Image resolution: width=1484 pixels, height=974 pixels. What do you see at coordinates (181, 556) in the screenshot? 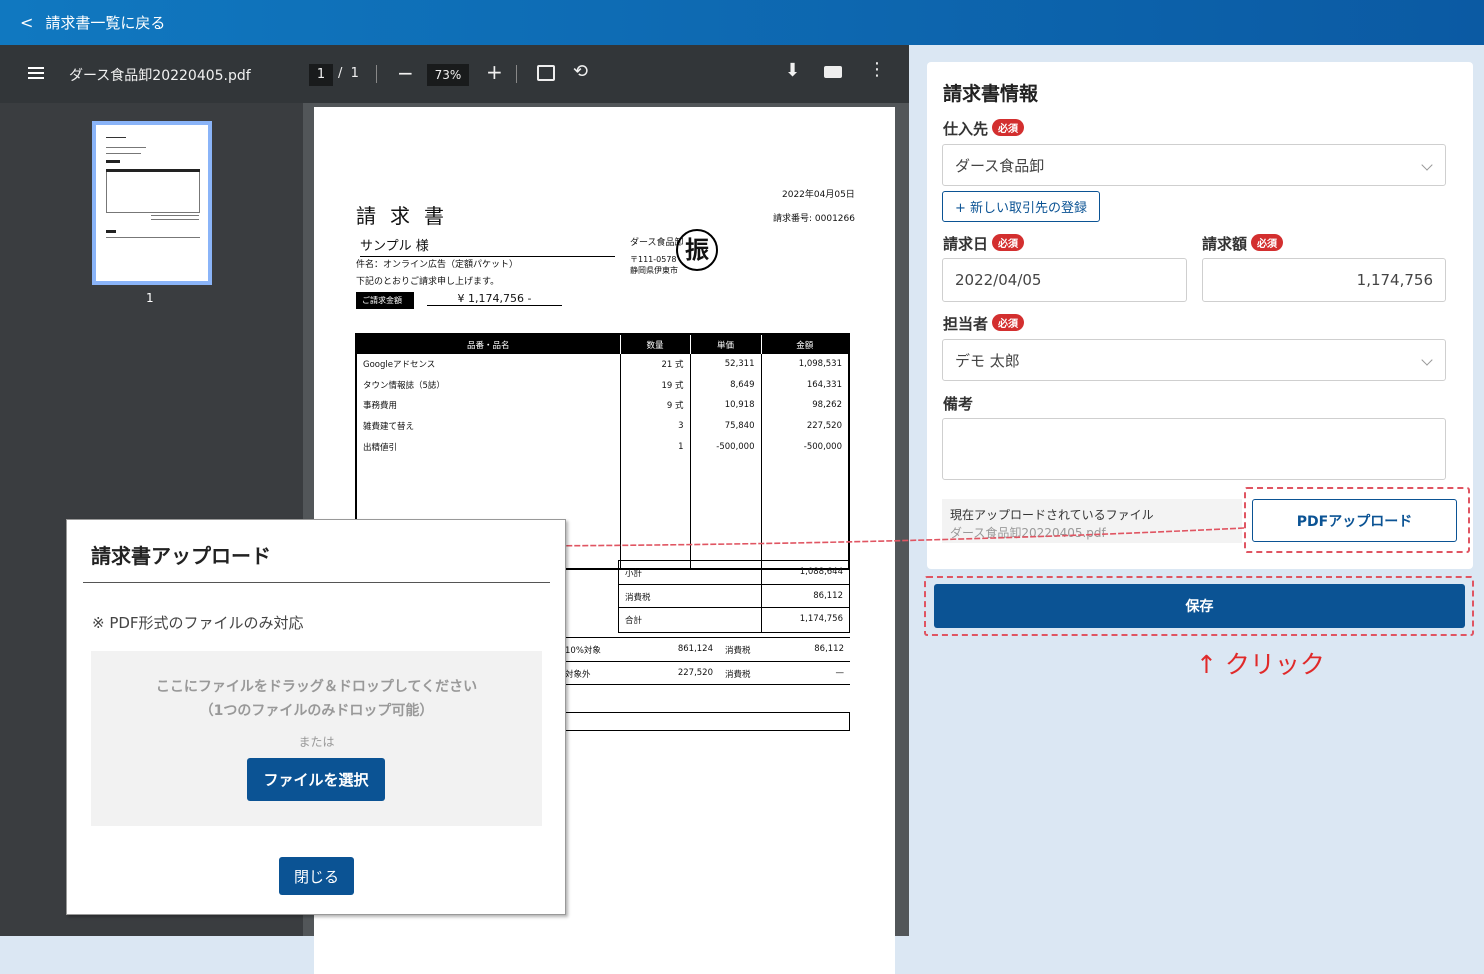
I see `modal-title: 請求書アップロード` at bounding box center [181, 556].